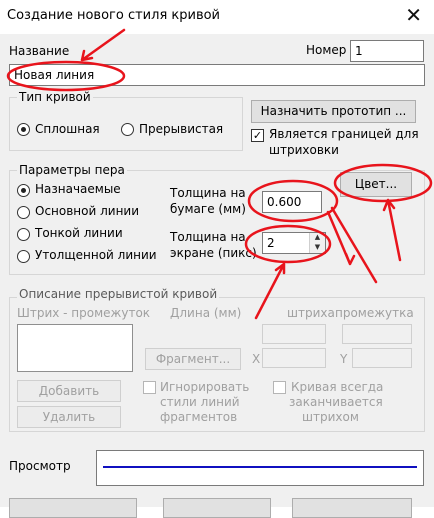  What do you see at coordinates (23, 190) in the screenshot?
I see `radio-pen-assignable` at bounding box center [23, 190].